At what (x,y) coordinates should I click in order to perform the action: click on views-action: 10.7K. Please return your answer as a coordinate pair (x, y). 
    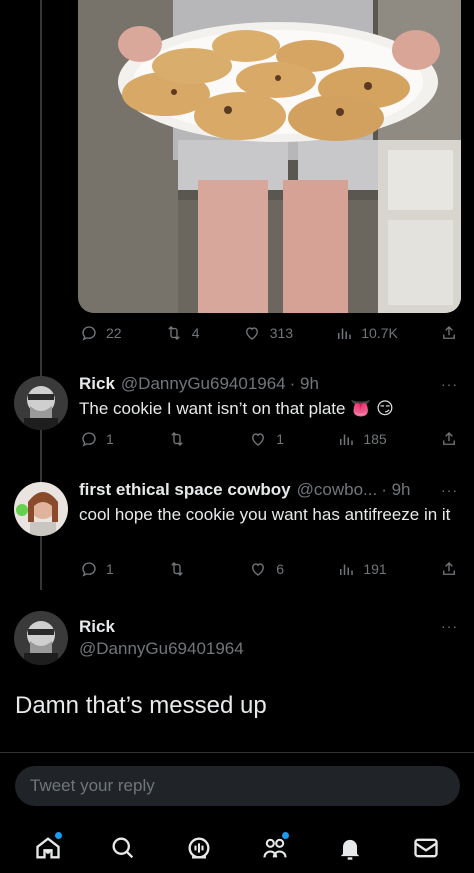
    Looking at the image, I should click on (366, 333).